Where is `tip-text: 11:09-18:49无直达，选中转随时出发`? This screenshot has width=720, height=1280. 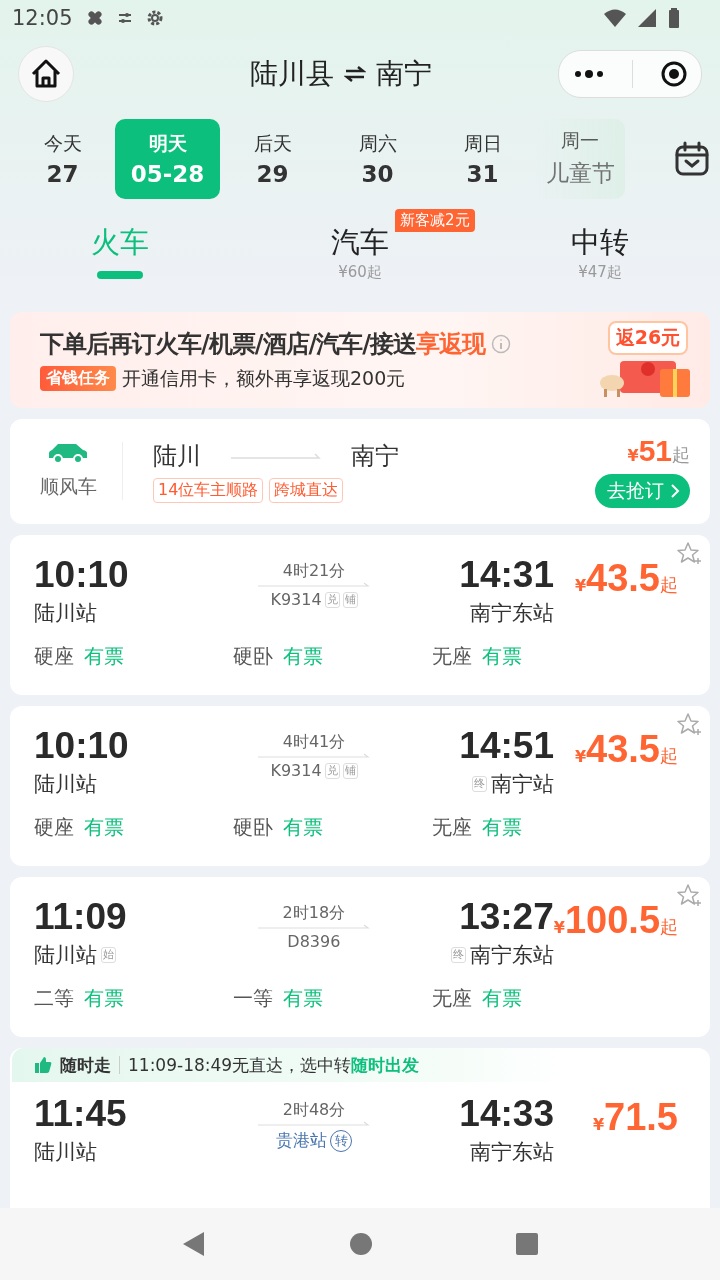 tip-text: 11:09-18:49无直达，选中转随时出发 is located at coordinates (274, 1065).